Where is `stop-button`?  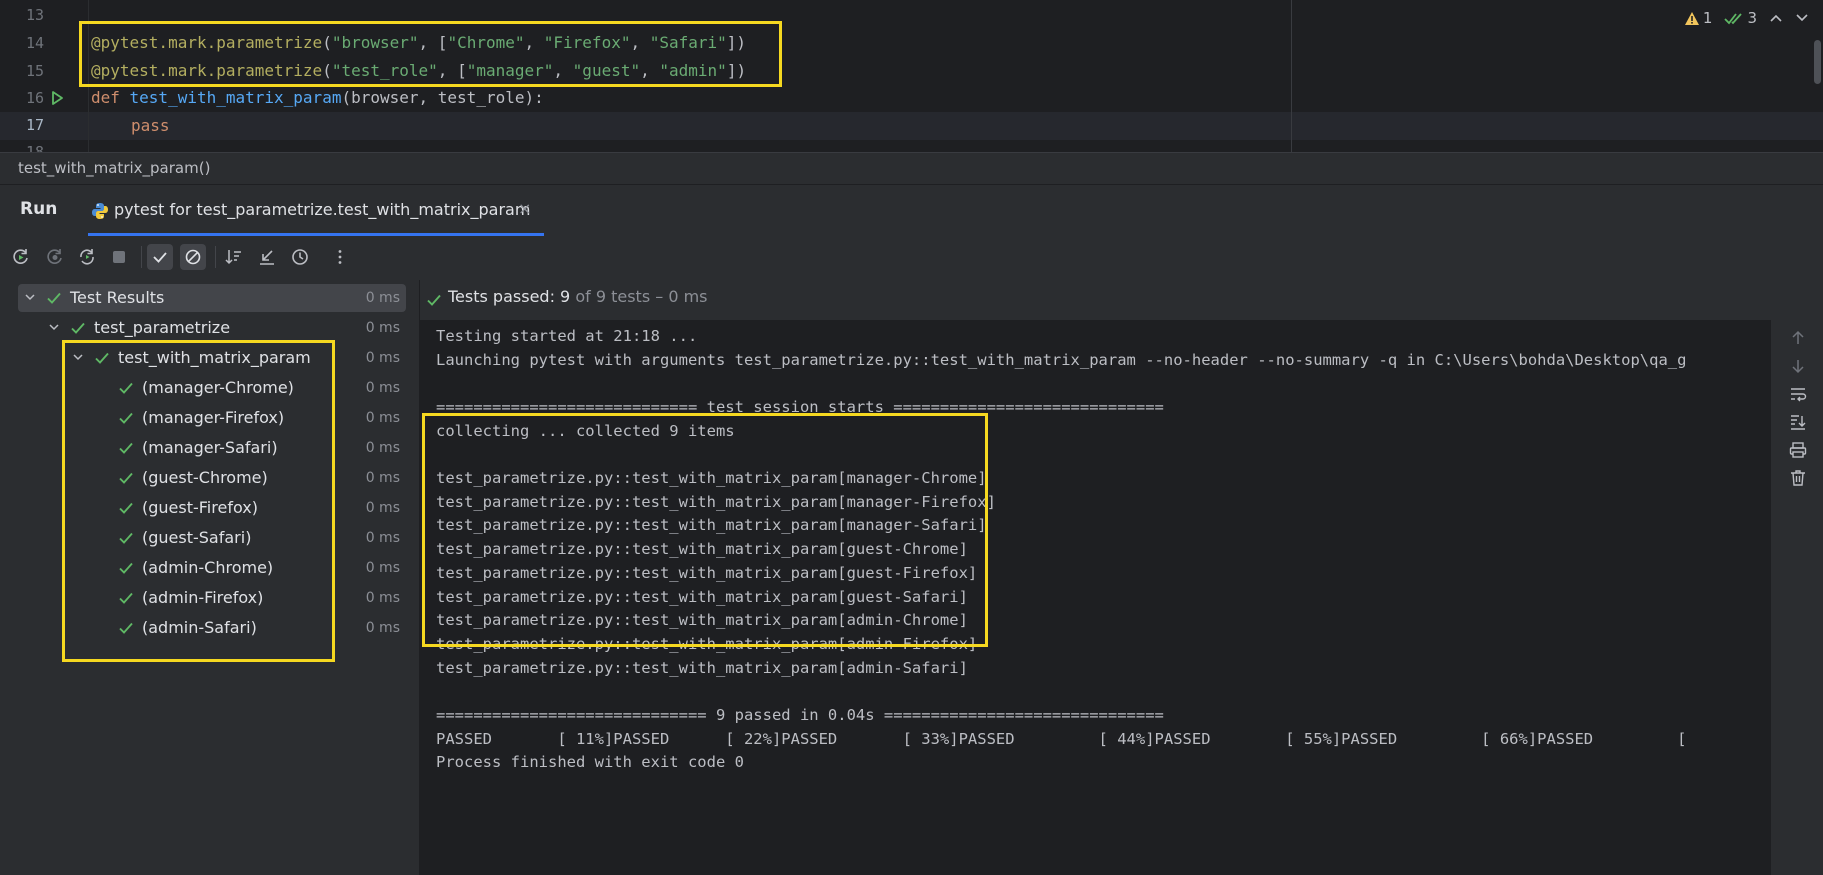 stop-button is located at coordinates (119, 257).